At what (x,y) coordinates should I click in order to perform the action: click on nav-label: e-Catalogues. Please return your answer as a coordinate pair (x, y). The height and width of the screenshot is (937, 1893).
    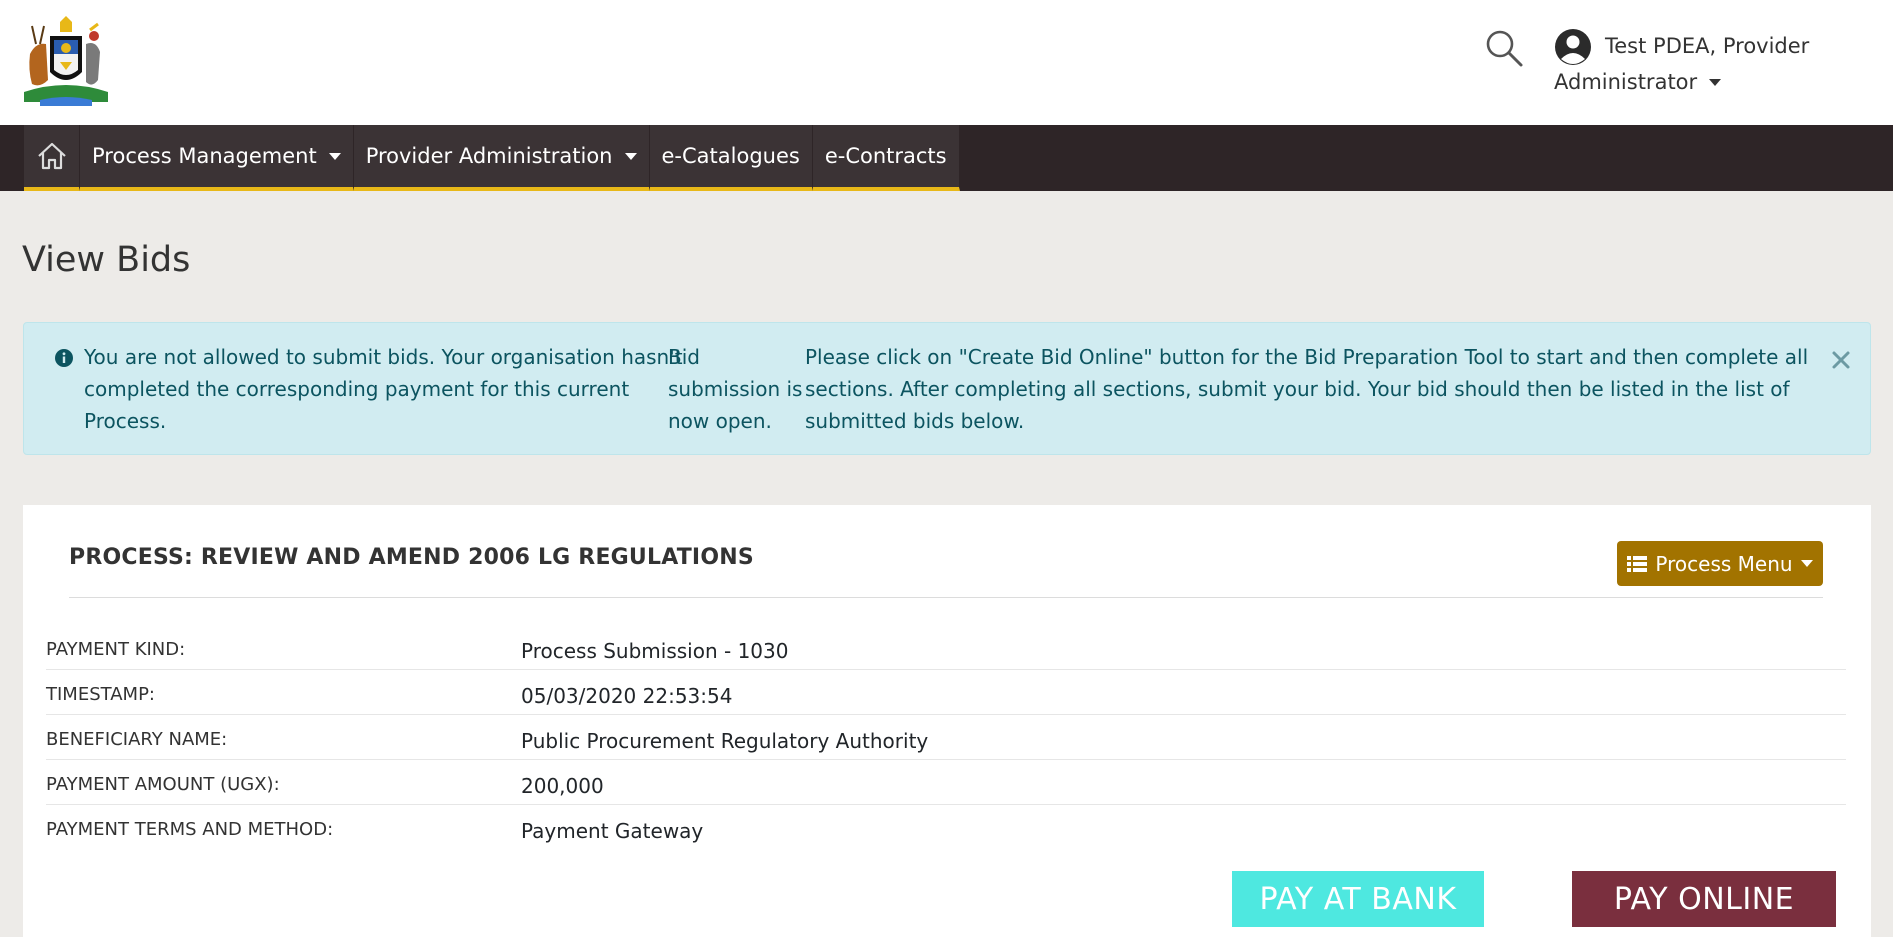
    Looking at the image, I should click on (730, 156).